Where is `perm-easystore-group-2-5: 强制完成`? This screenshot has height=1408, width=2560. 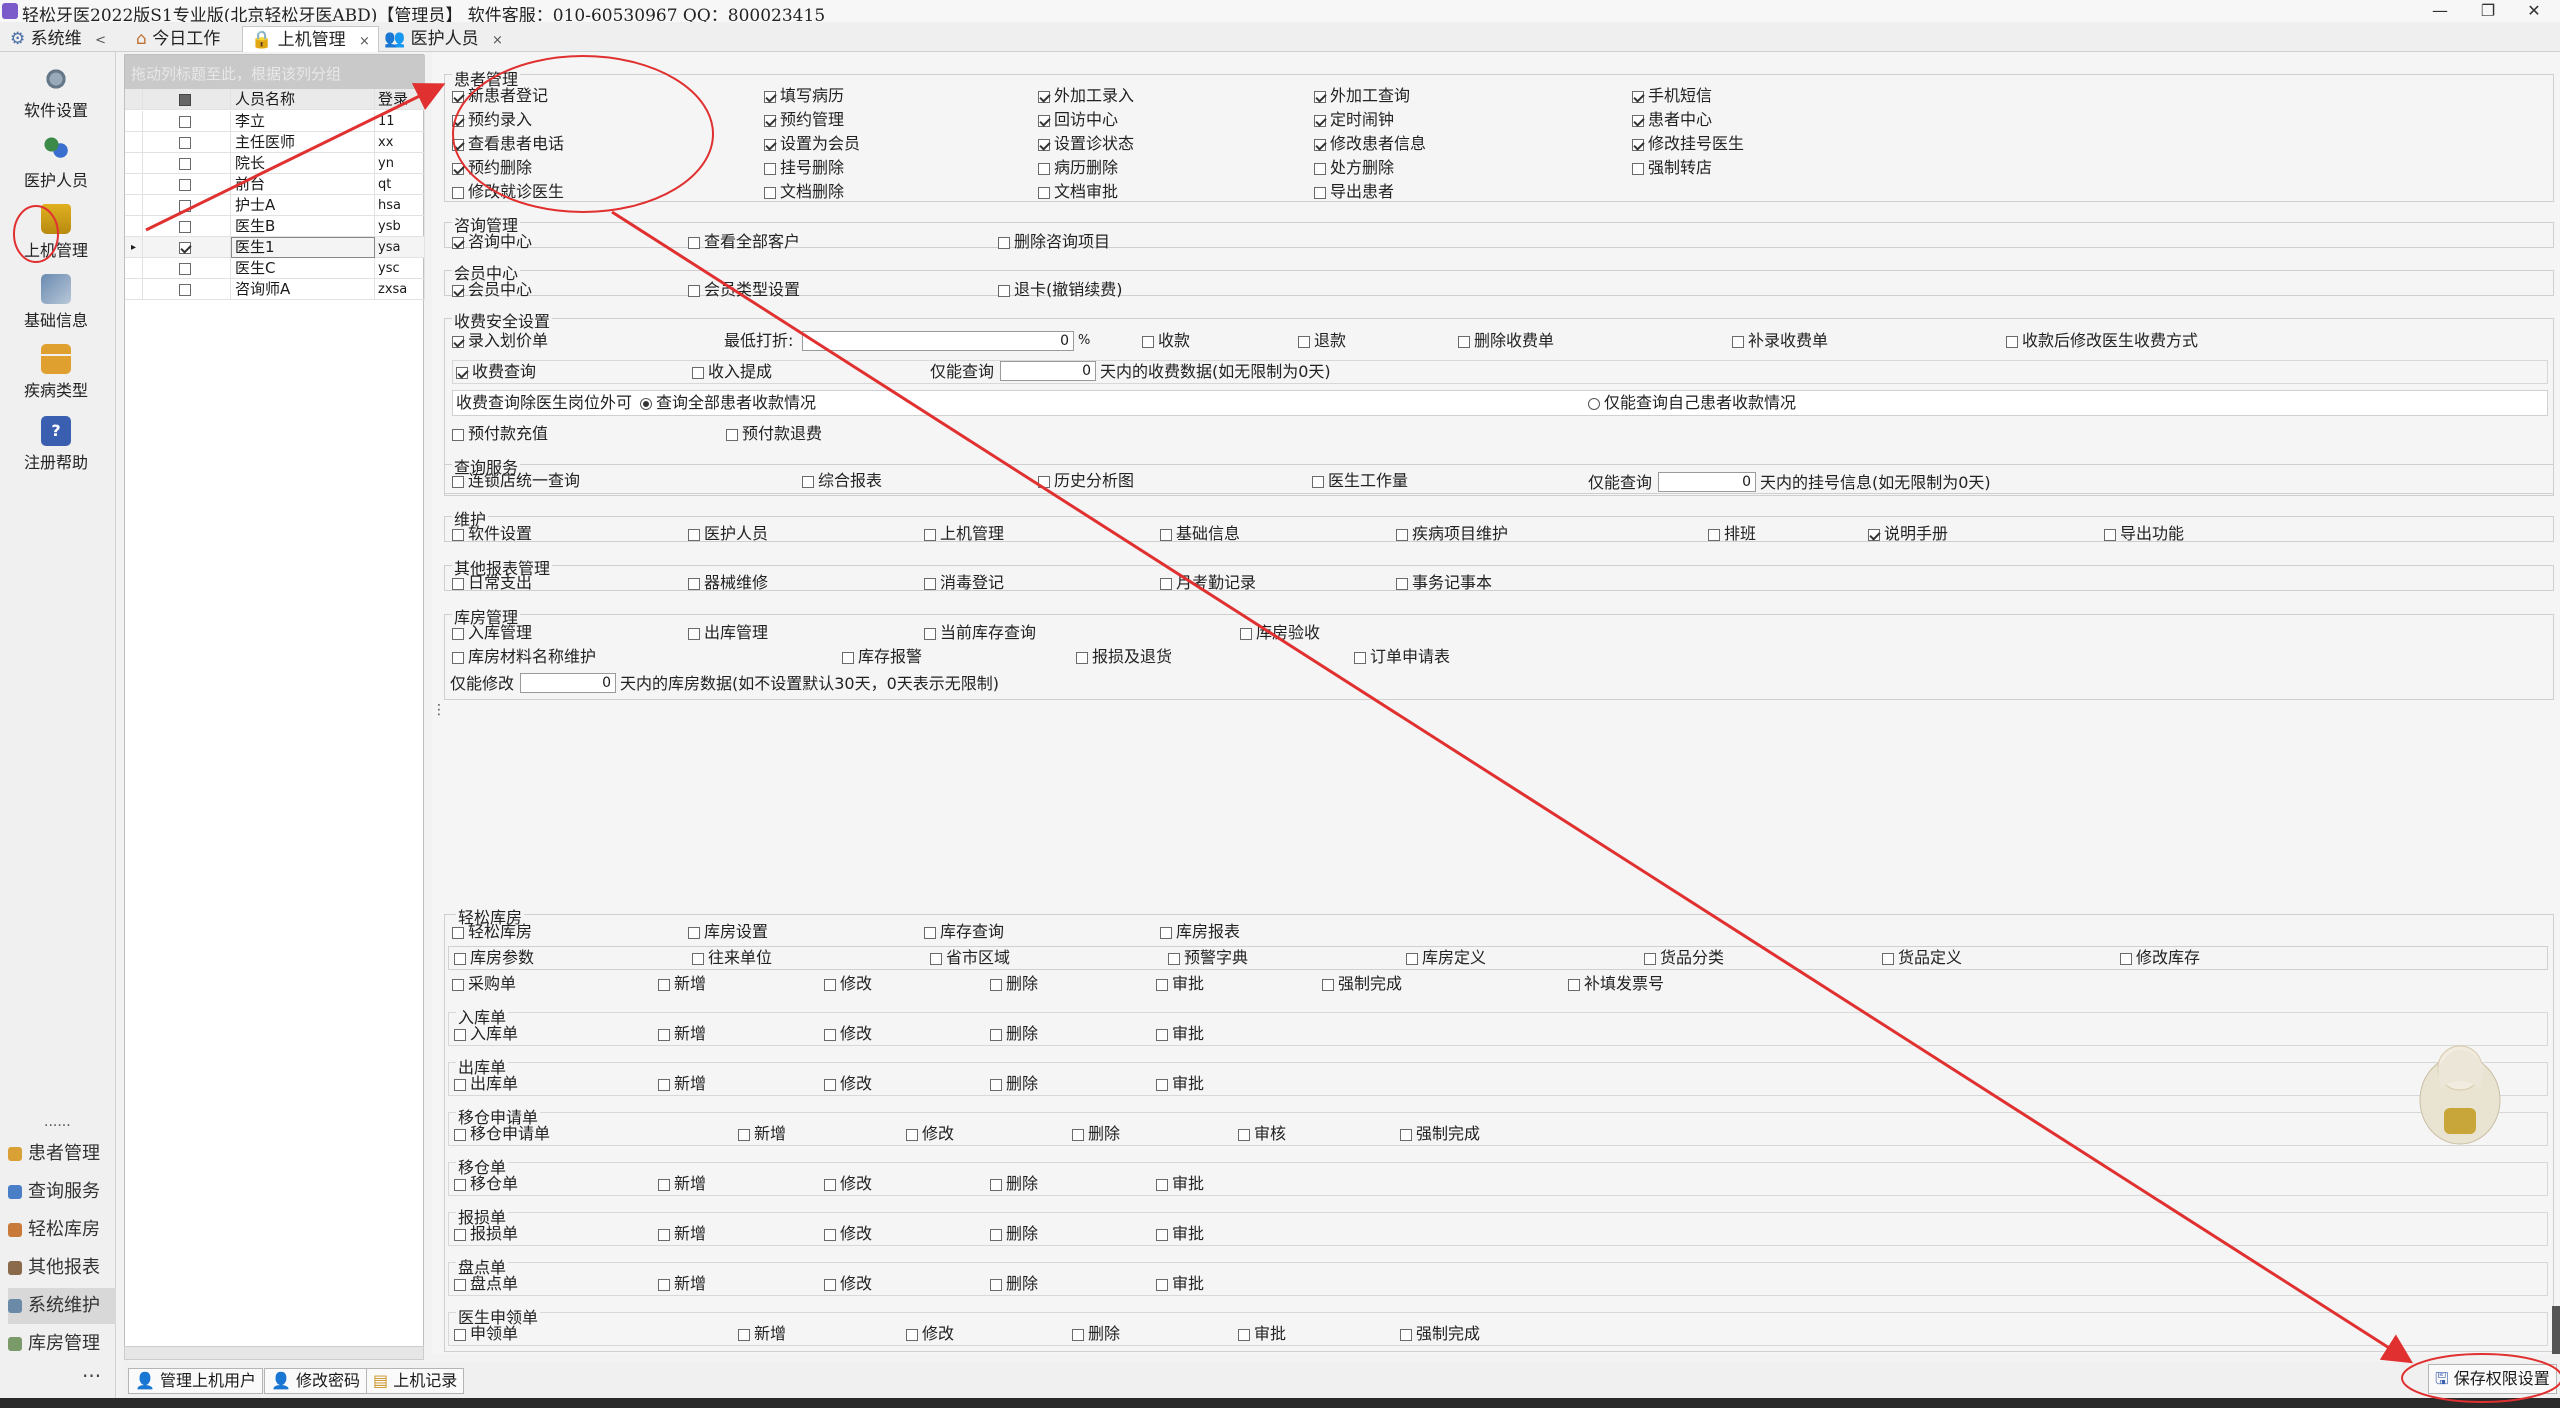
perm-easystore-group-2-5: 强制完成 is located at coordinates (1440, 1134).